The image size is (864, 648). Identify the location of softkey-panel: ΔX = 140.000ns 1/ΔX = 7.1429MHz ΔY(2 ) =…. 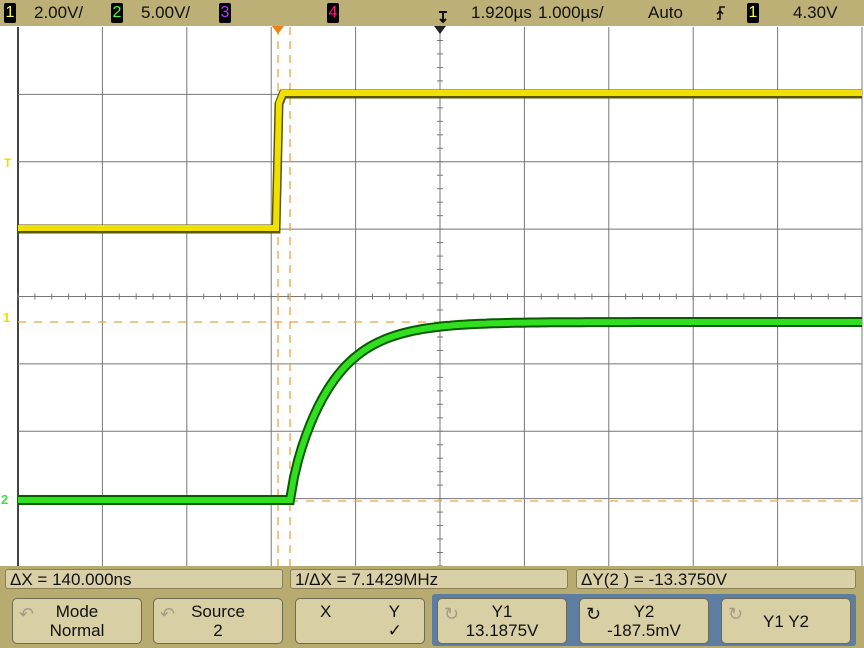
(432, 607).